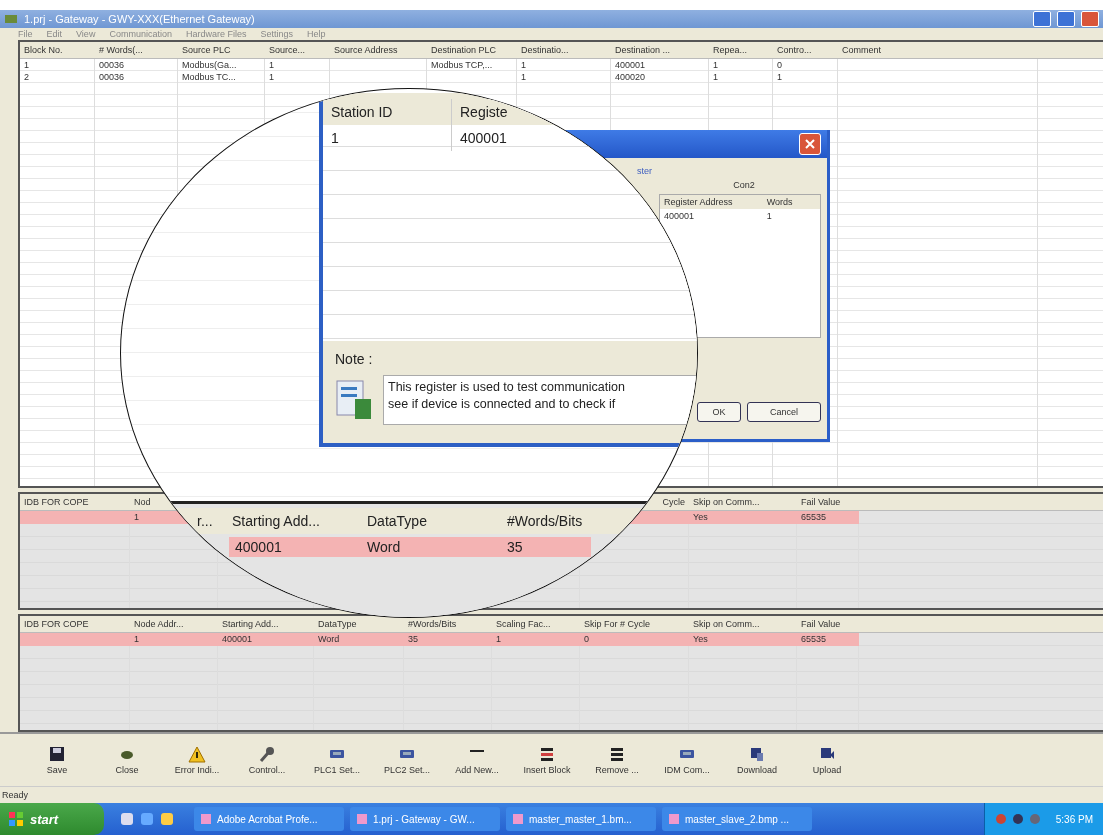  Describe the element at coordinates (547, 754) in the screenshot. I see `insert-rows-icon` at that location.